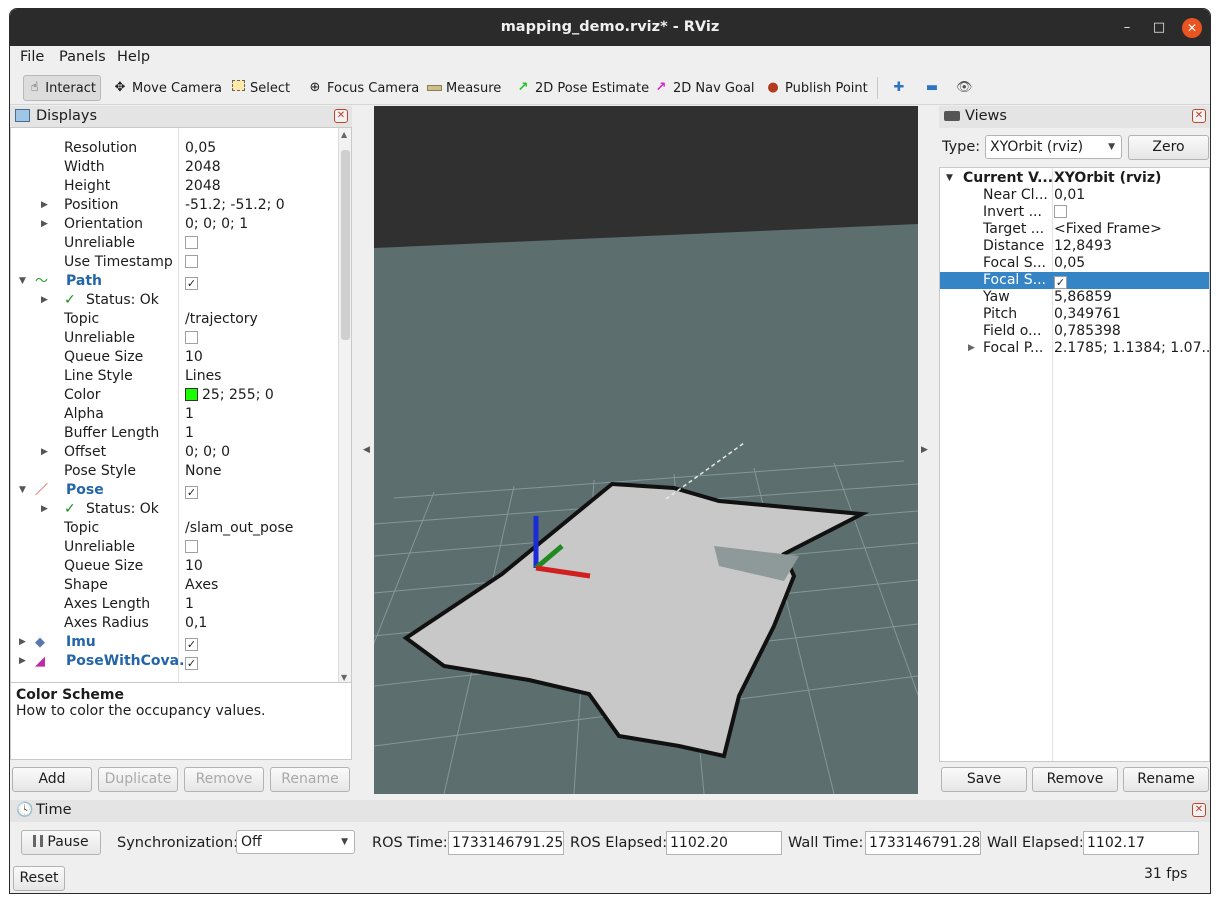 Image resolution: width=1220 pixels, height=901 pixels. What do you see at coordinates (173, 262) in the screenshot?
I see `display-row: Use Timestamp` at bounding box center [173, 262].